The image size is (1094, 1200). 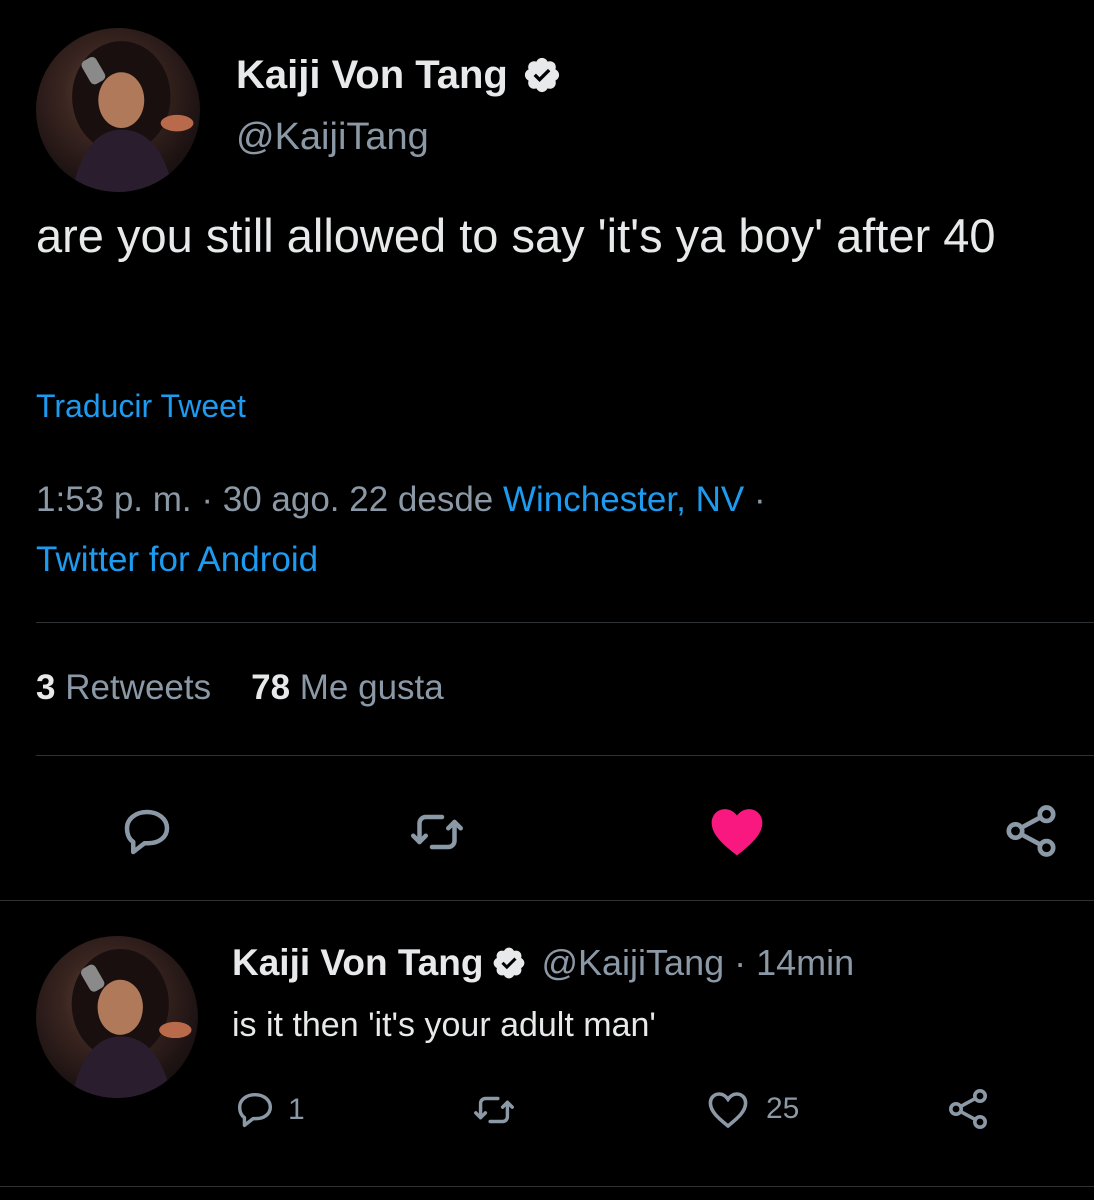 I want to click on retweets-label: Retweets, so click(x=138, y=687).